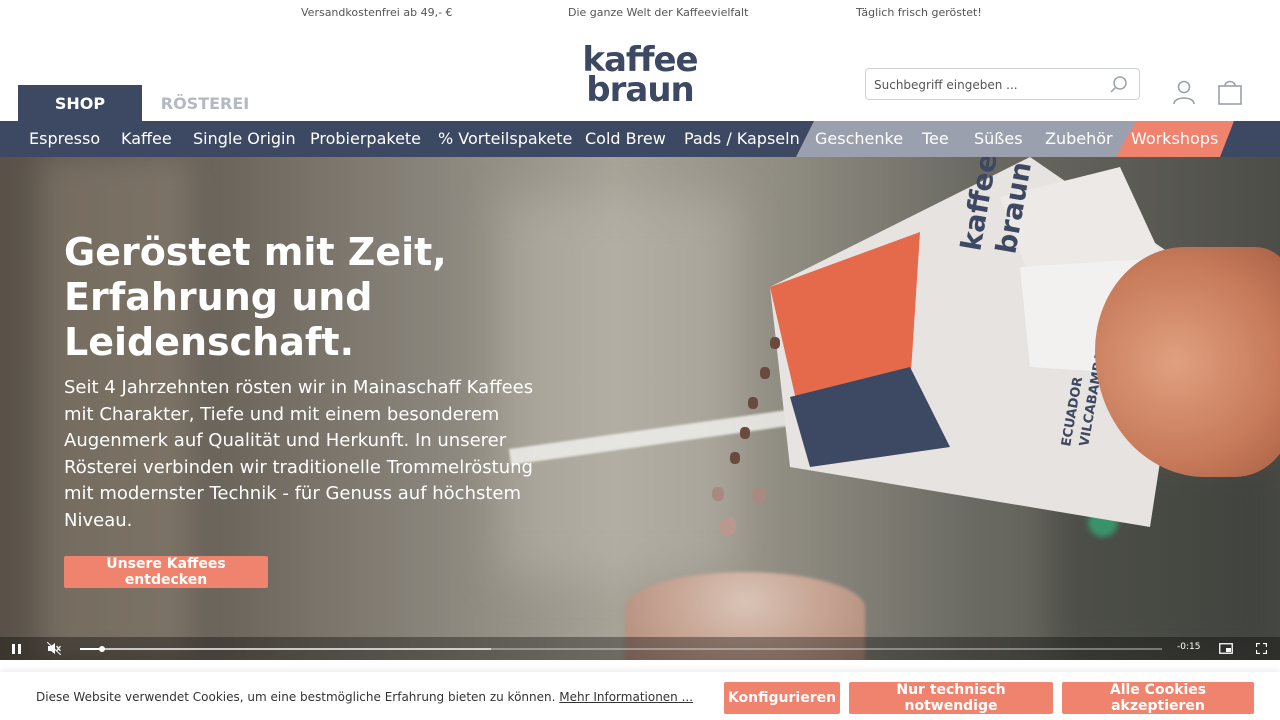  What do you see at coordinates (625, 139) in the screenshot?
I see `nav-item-cold-brew: Cold Brew` at bounding box center [625, 139].